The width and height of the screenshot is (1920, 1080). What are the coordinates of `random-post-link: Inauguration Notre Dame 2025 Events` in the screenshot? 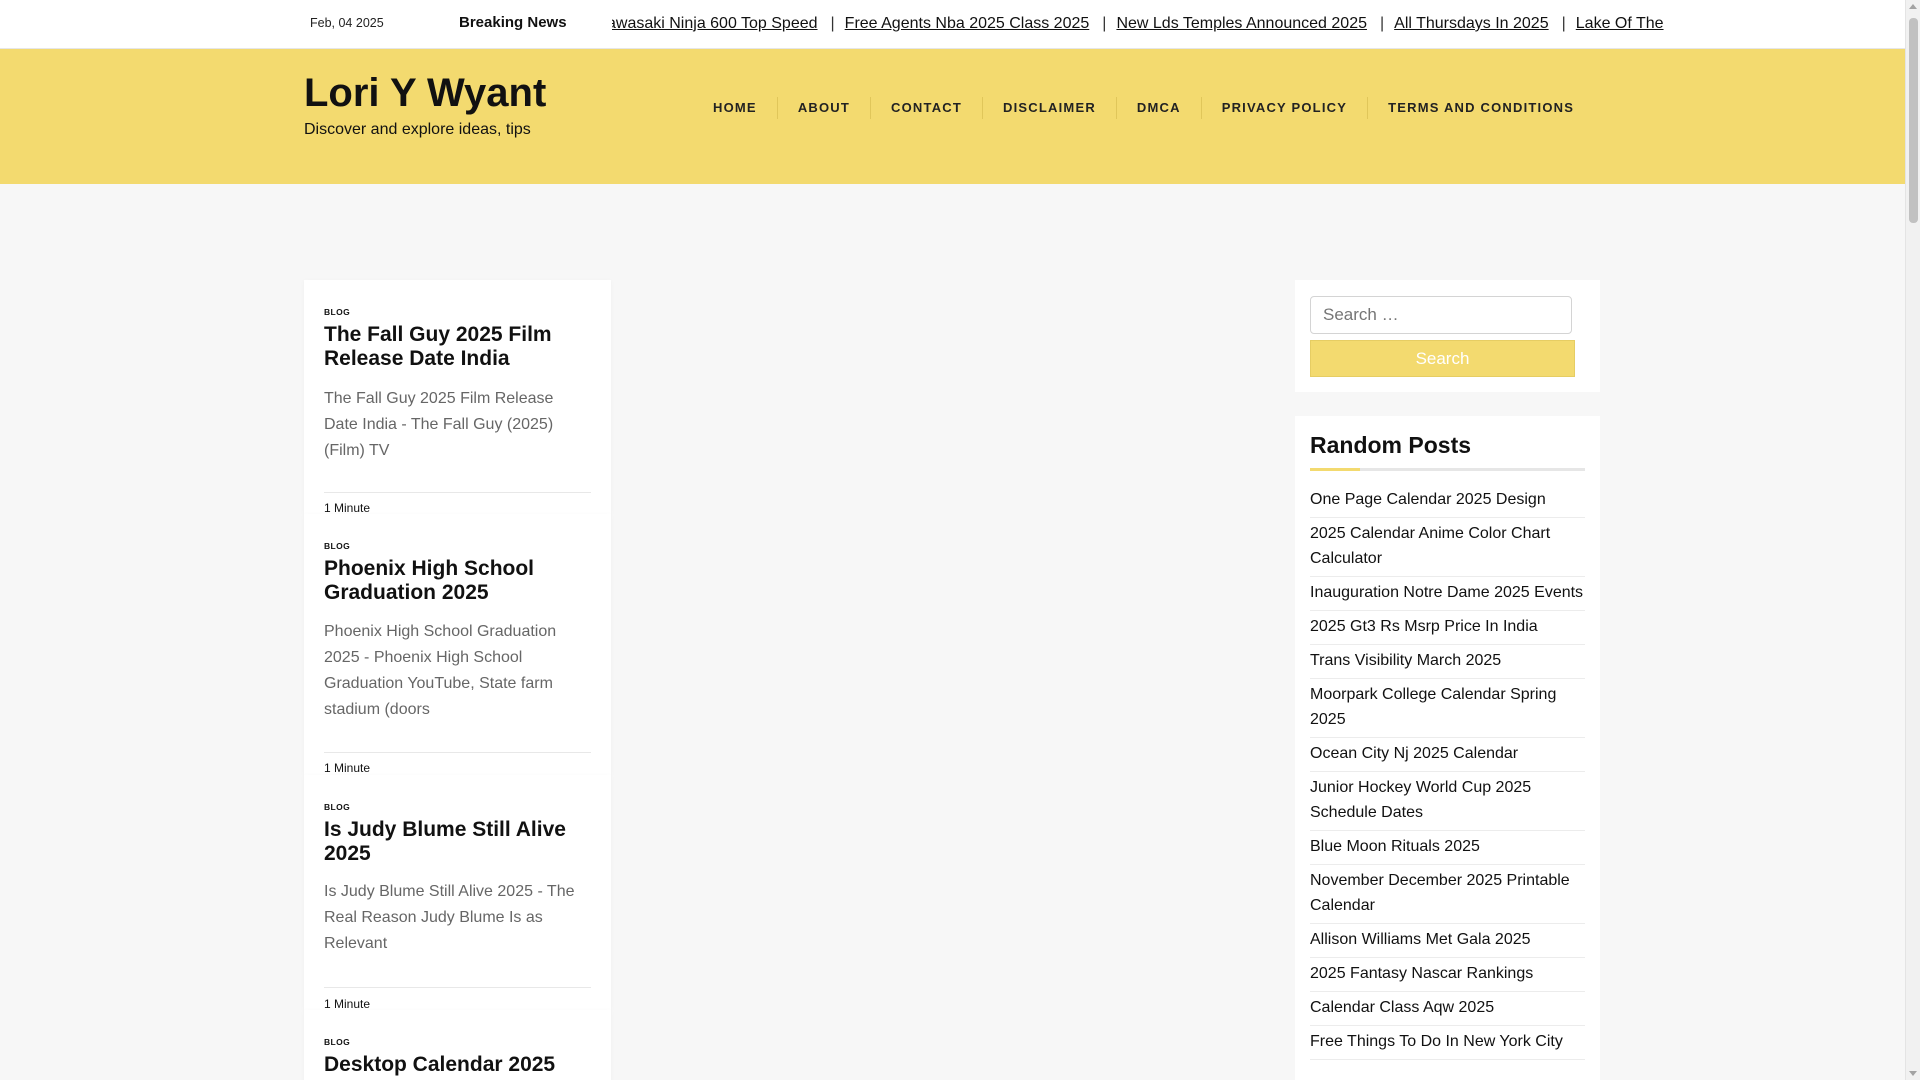 It's located at (1447, 594).